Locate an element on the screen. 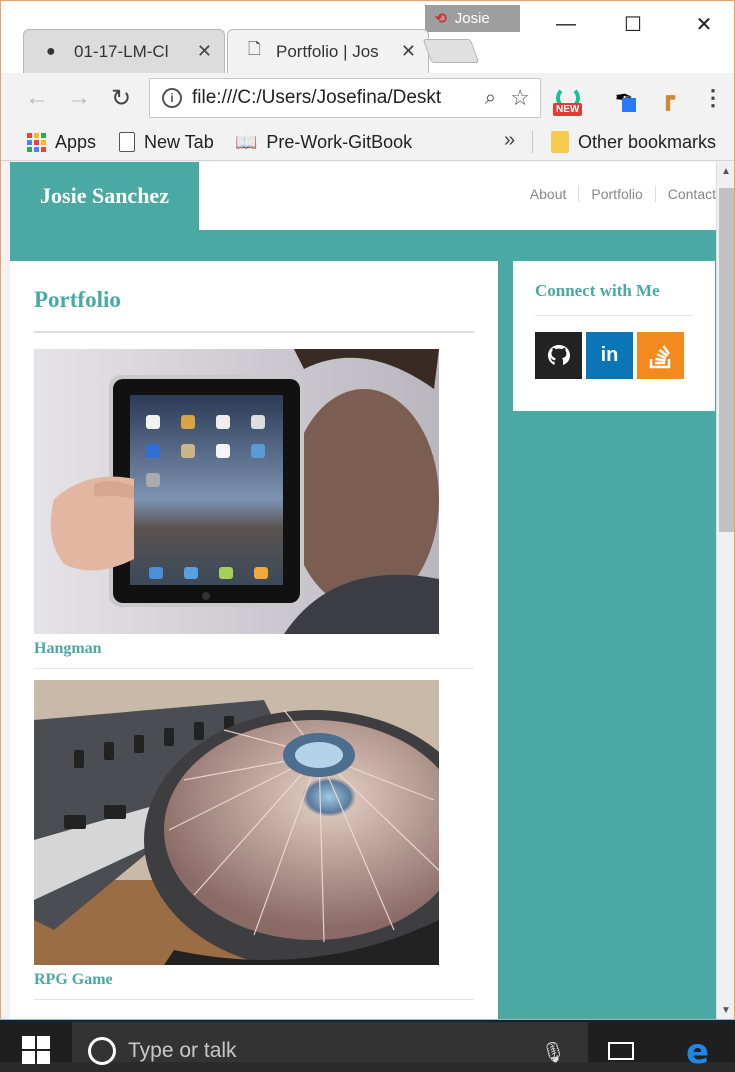 The width and height of the screenshot is (735, 1072). site-brand: Josie Sanchez is located at coordinates (104, 196).